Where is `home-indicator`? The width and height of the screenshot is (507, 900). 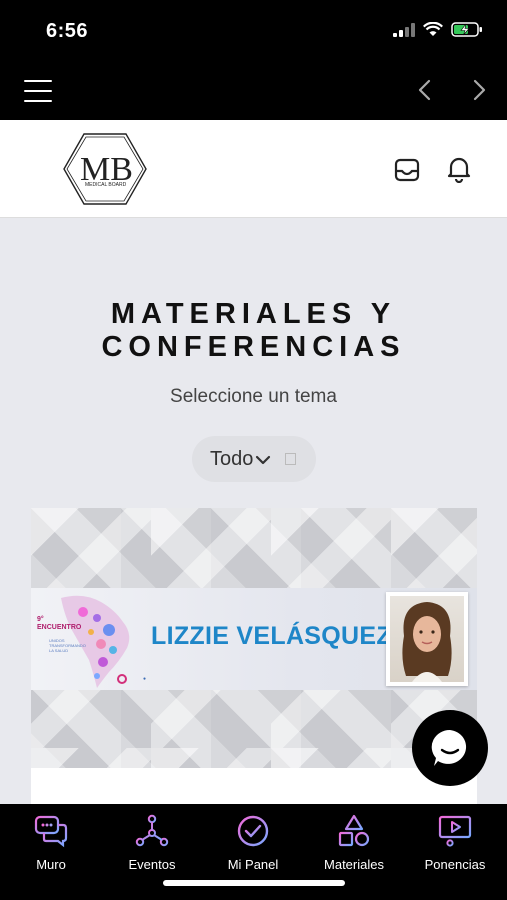 home-indicator is located at coordinates (254, 883).